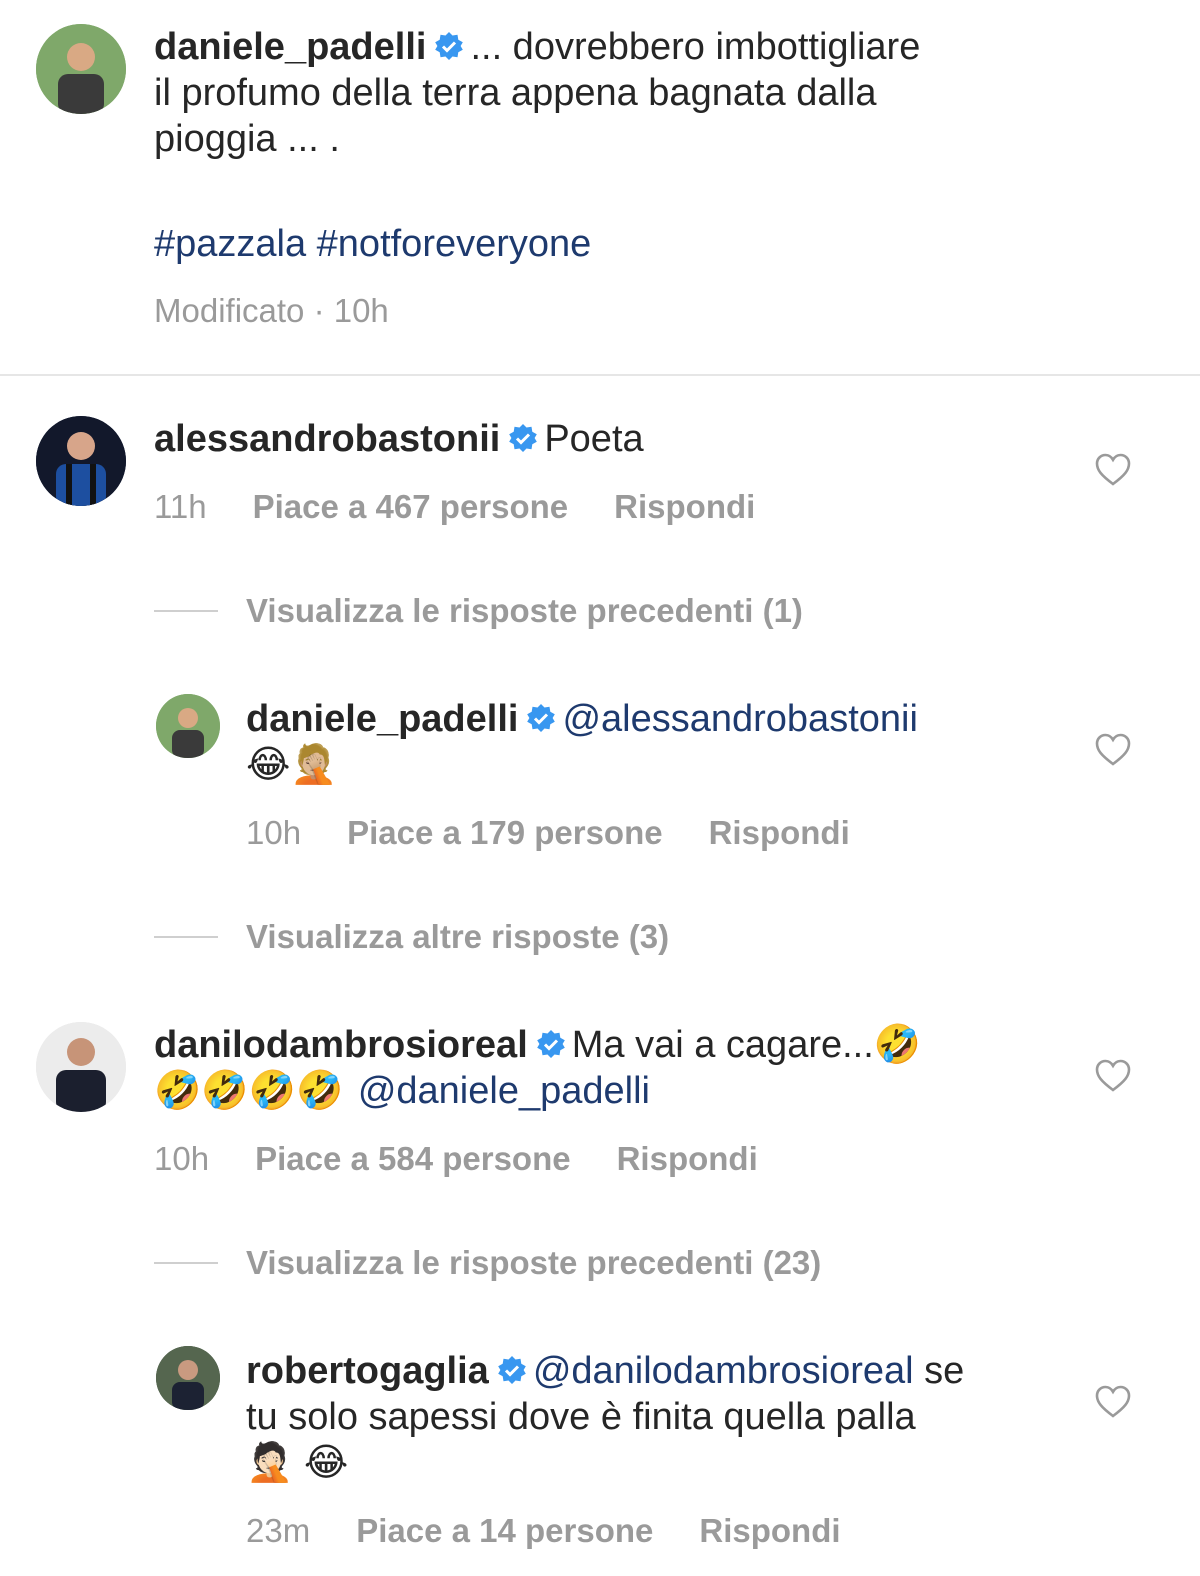 Image resolution: width=1200 pixels, height=1576 pixels. What do you see at coordinates (249, 1091) in the screenshot?
I see `emoji-text: 🤣🤣🤣🤣` at bounding box center [249, 1091].